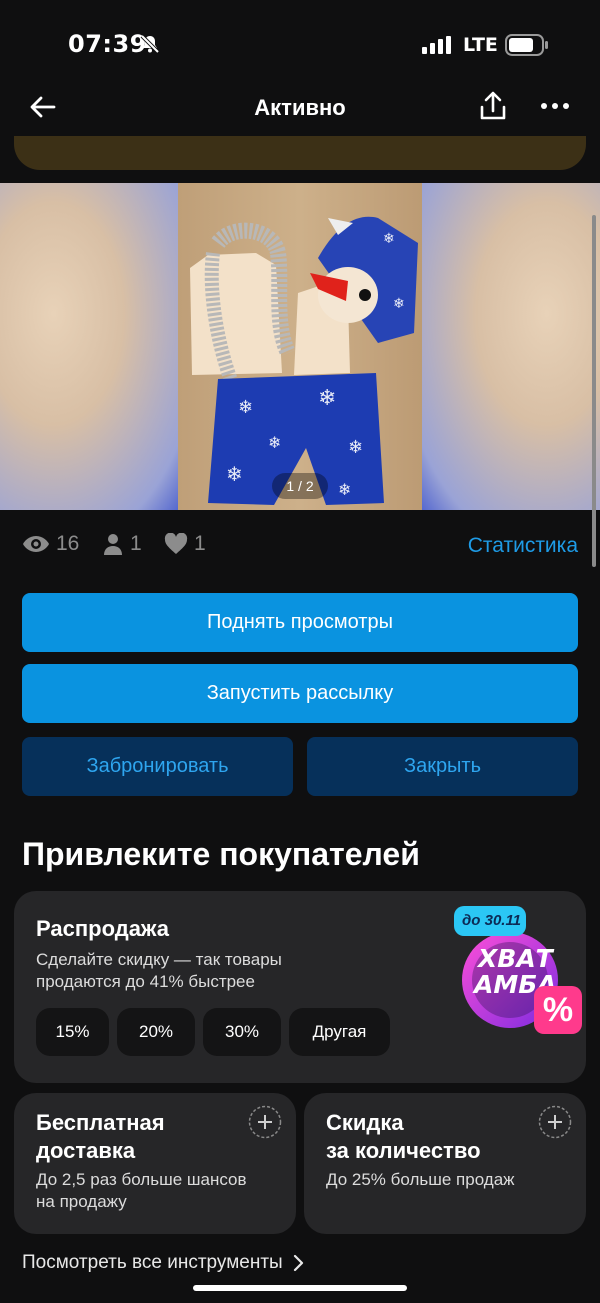 Image resolution: width=600 pixels, height=1303 pixels. I want to click on home-indicator, so click(300, 1288).